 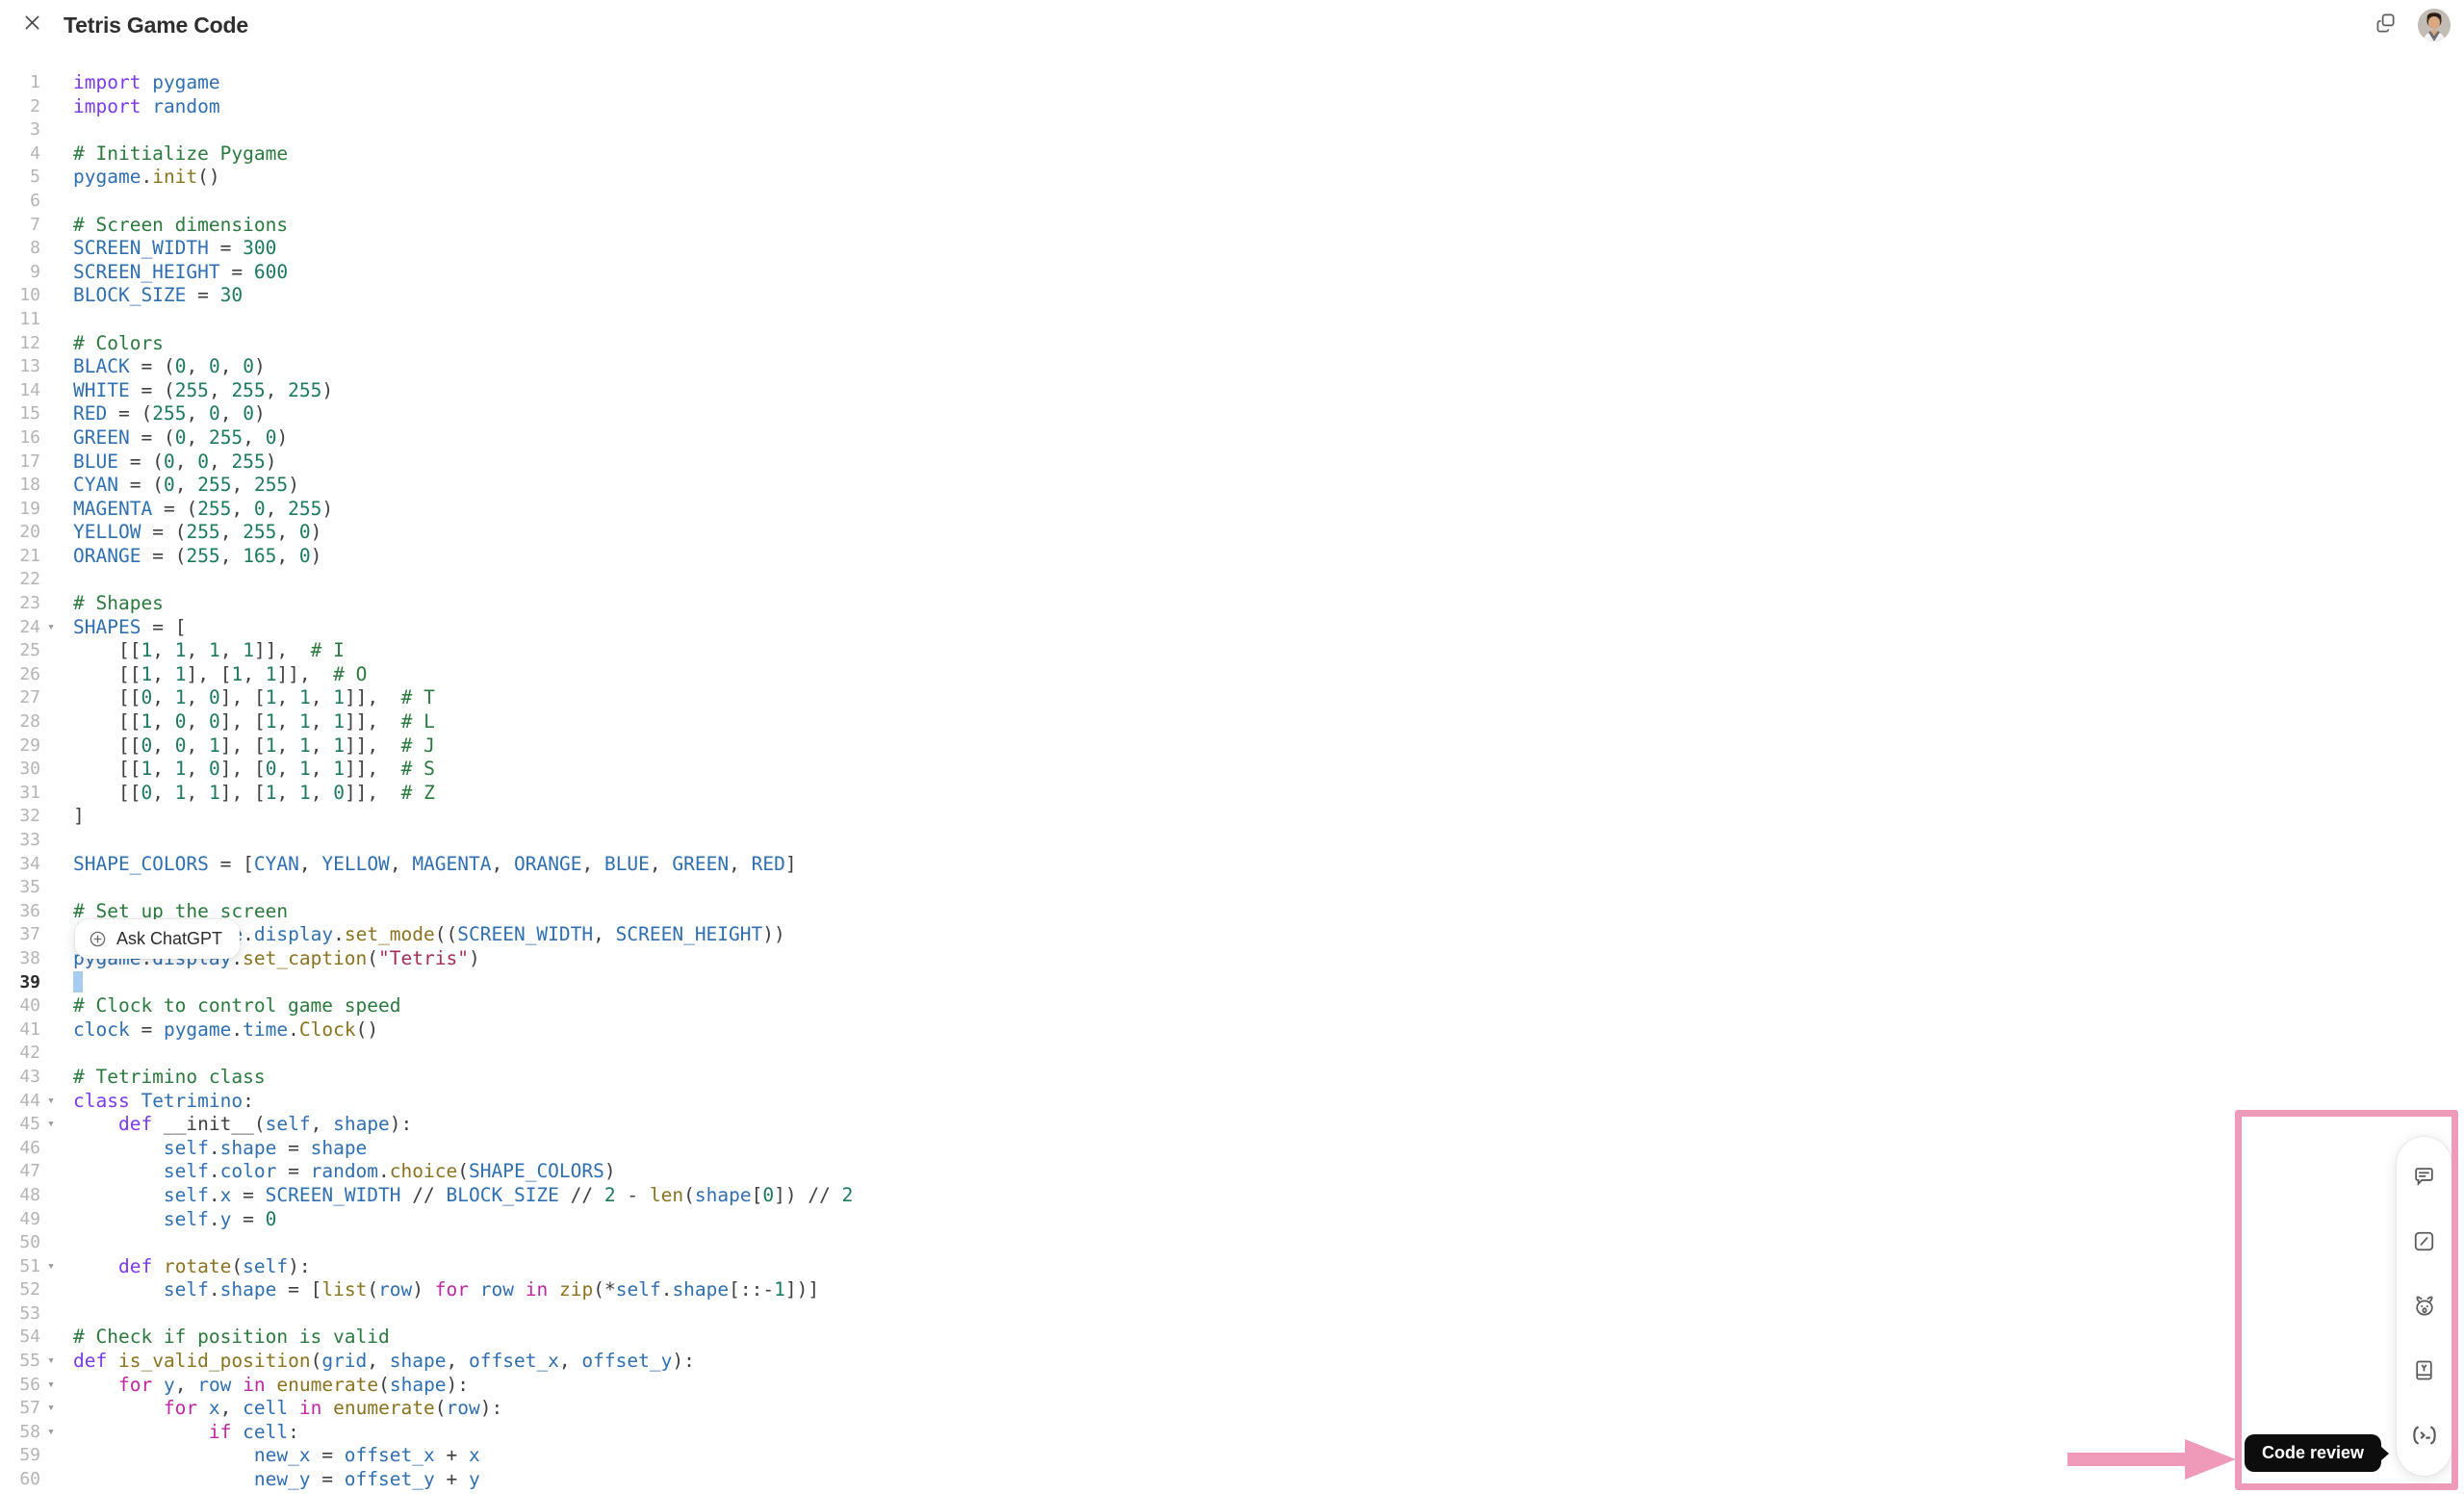 What do you see at coordinates (1232, 1030) in the screenshot?
I see `code-line: 41 clock = pygame.time.Clock()` at bounding box center [1232, 1030].